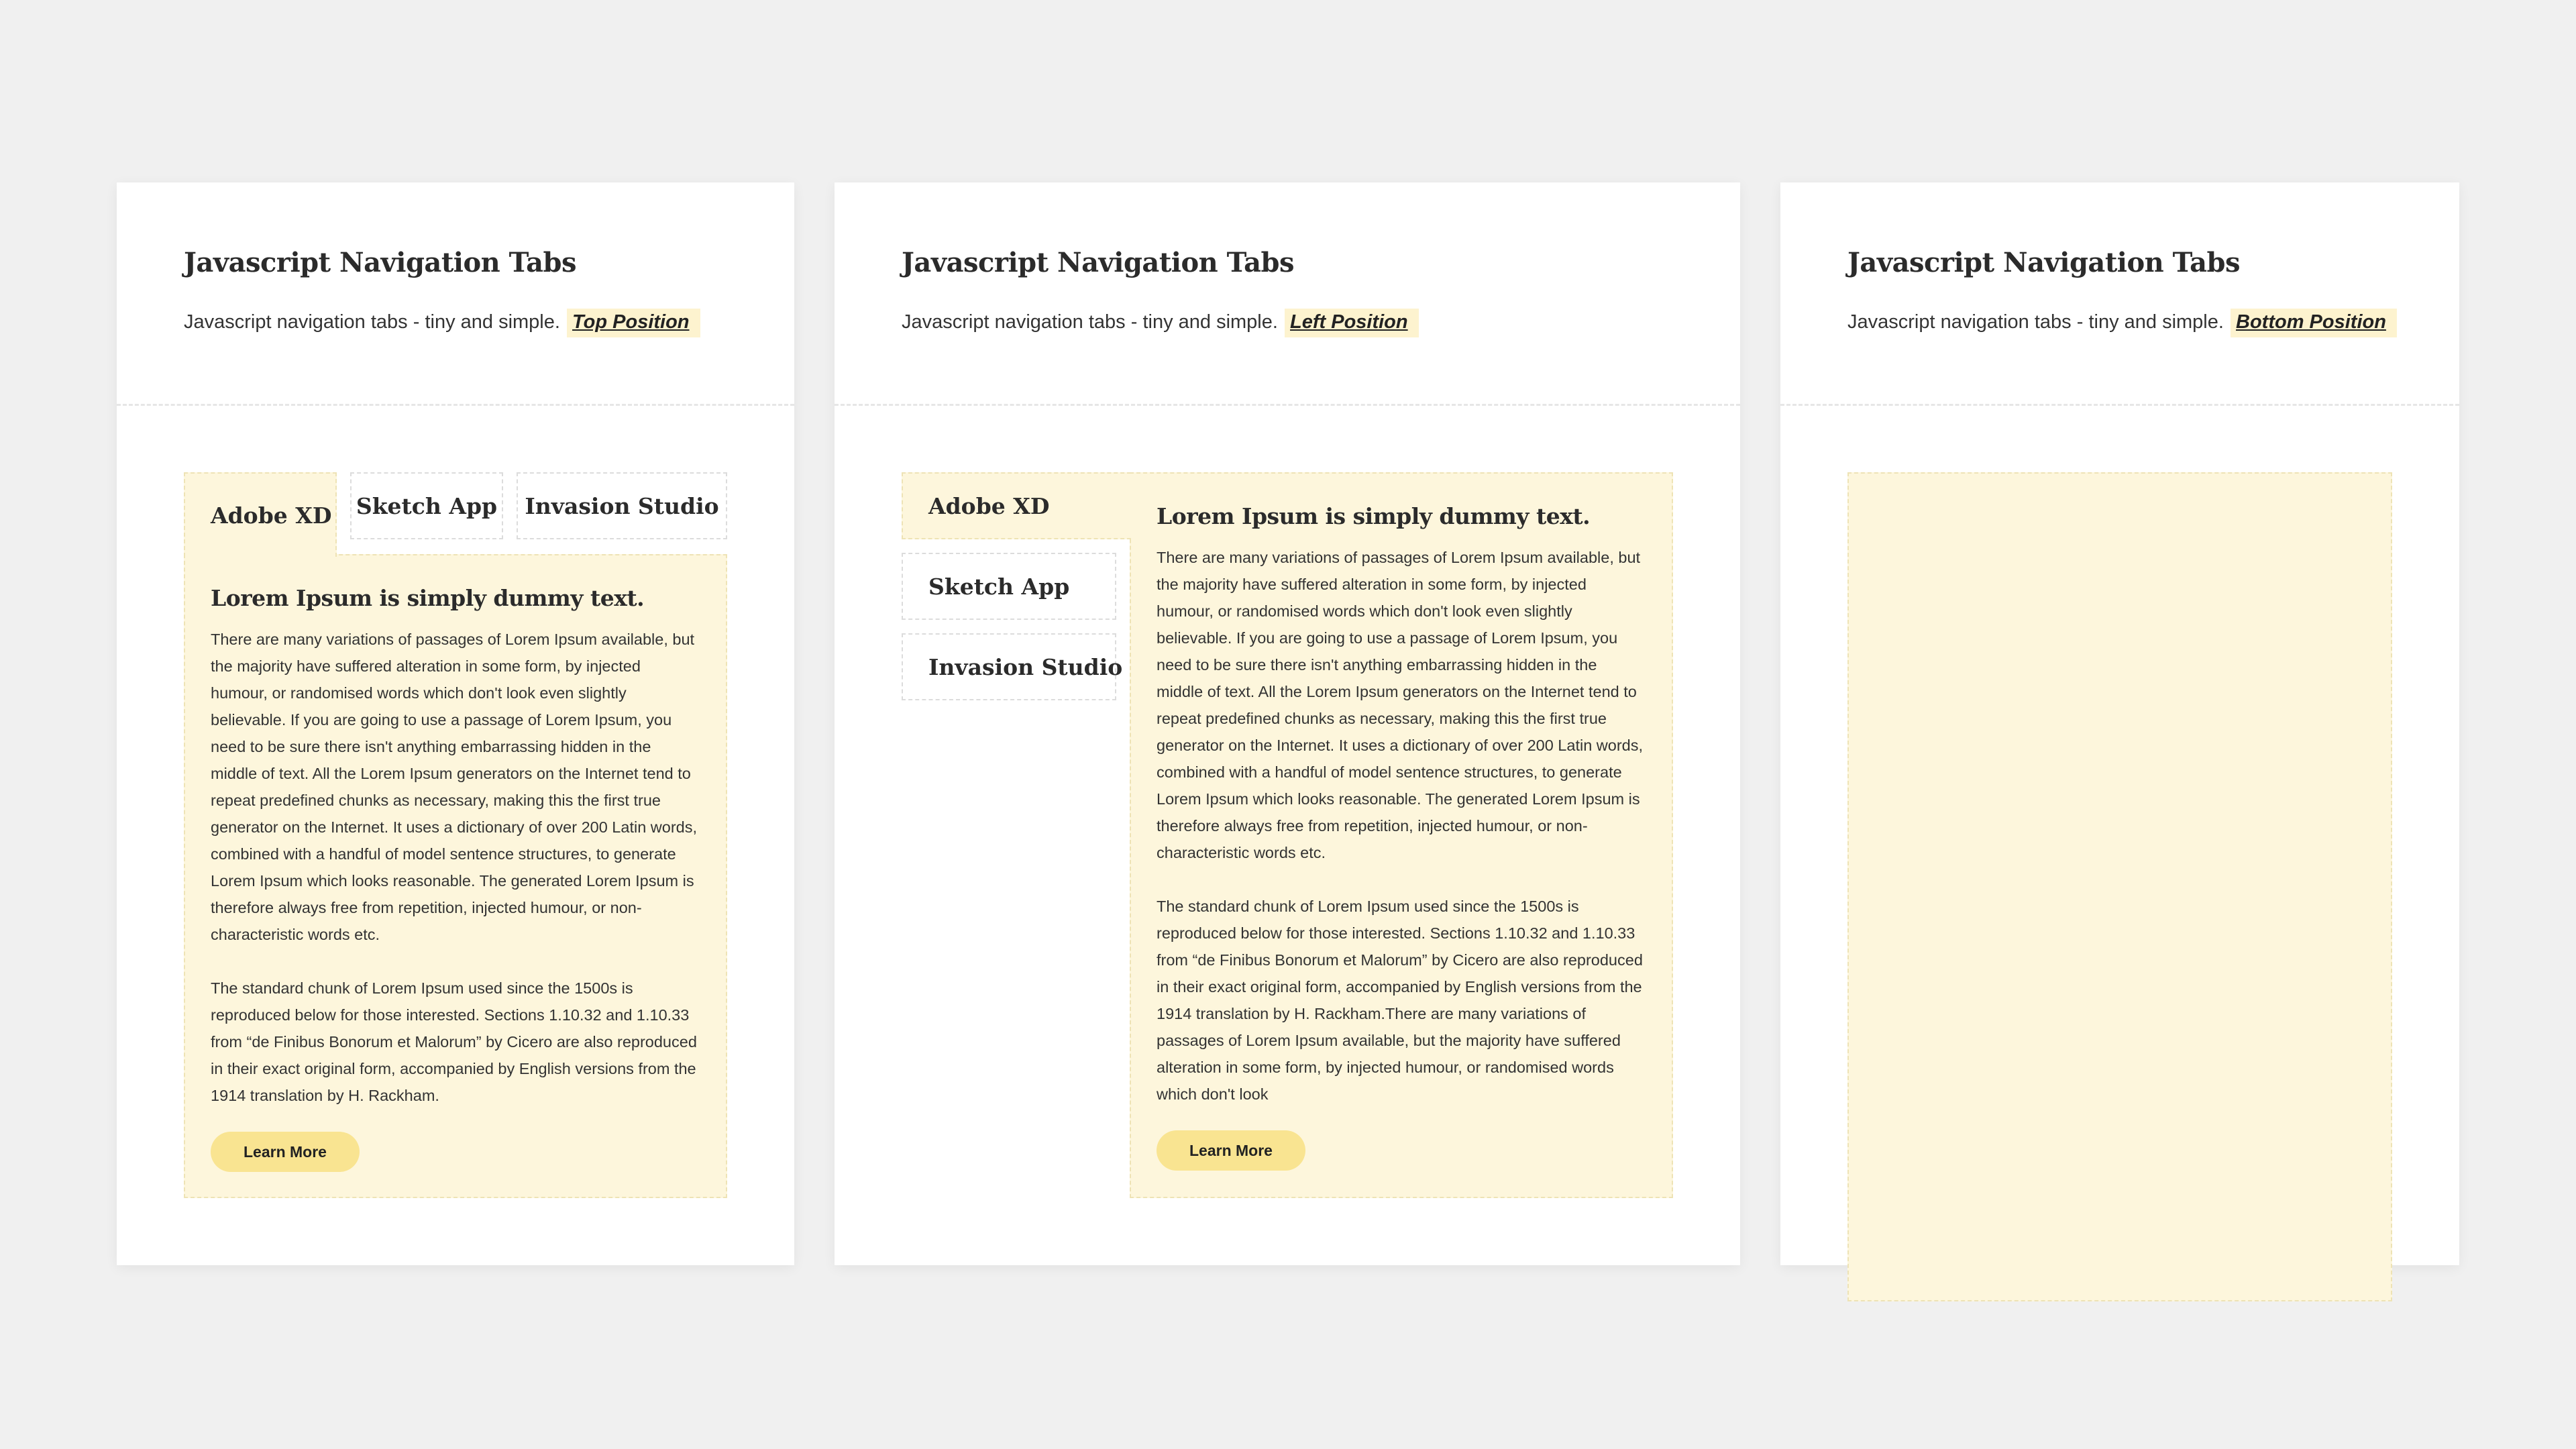  What do you see at coordinates (633, 323) in the screenshot?
I see `position-tag: Top Position` at bounding box center [633, 323].